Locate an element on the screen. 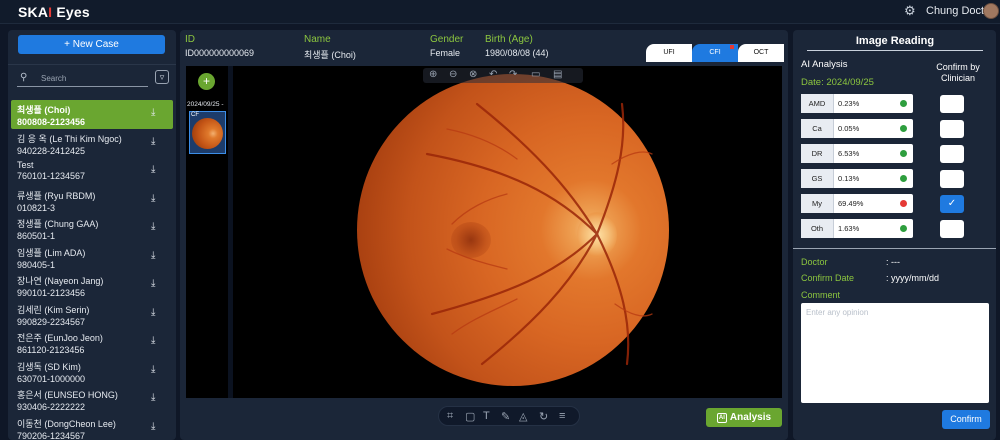  undo-icon: ↶ is located at coordinates (493, 74).